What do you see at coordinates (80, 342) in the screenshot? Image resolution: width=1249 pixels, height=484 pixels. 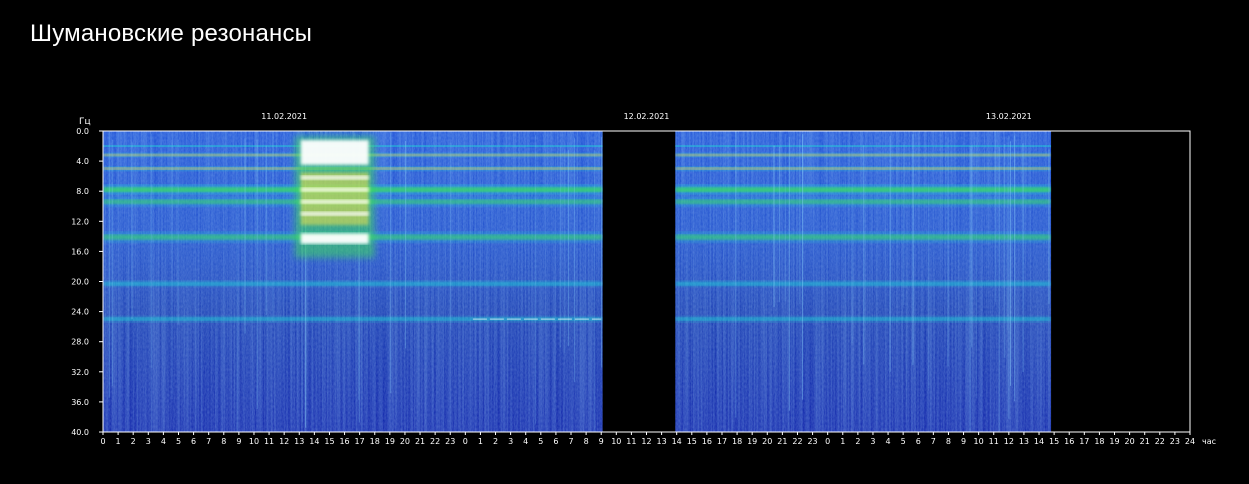 I see `y-tick-label: 28.0` at bounding box center [80, 342].